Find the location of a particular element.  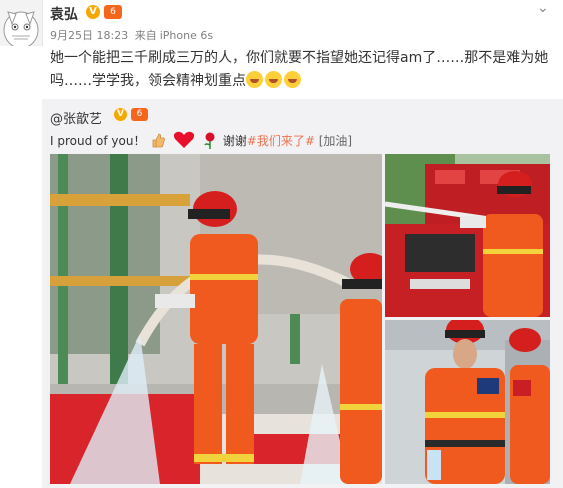

repost-verified-badge: V is located at coordinates (120, 114).